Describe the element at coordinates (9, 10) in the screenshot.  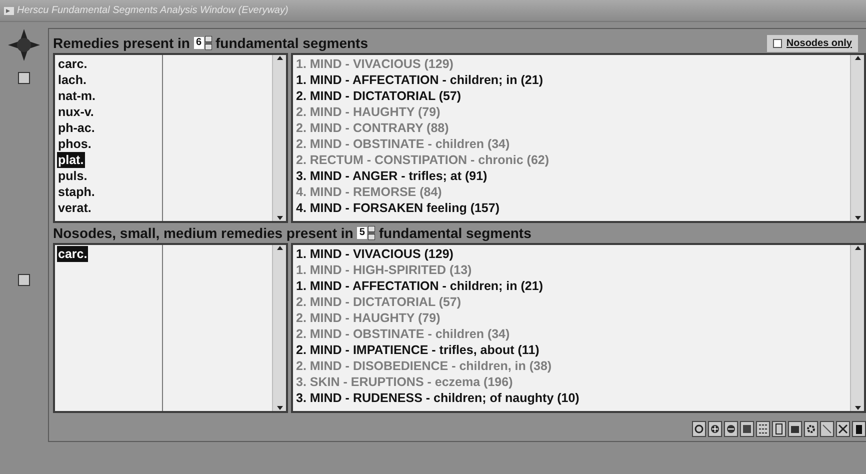
I see `app-icon` at that location.